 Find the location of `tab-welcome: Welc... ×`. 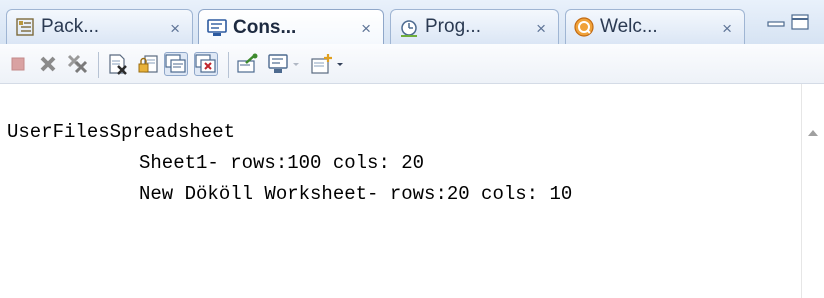

tab-welcome: Welc... × is located at coordinates (655, 26).